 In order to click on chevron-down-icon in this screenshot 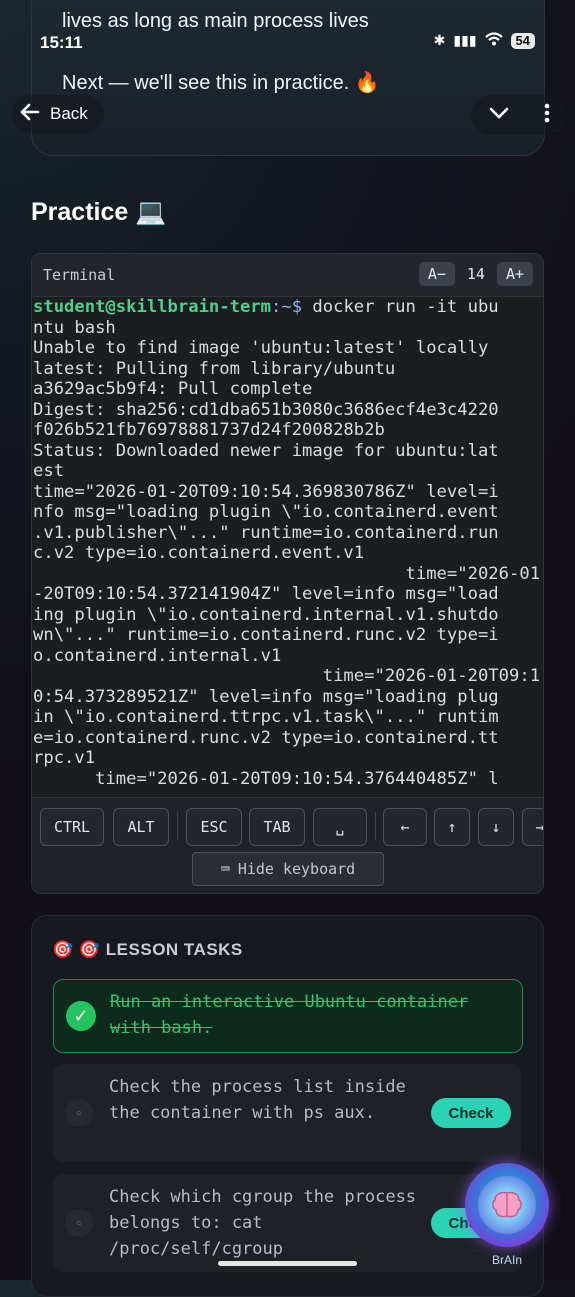, I will do `click(499, 115)`.